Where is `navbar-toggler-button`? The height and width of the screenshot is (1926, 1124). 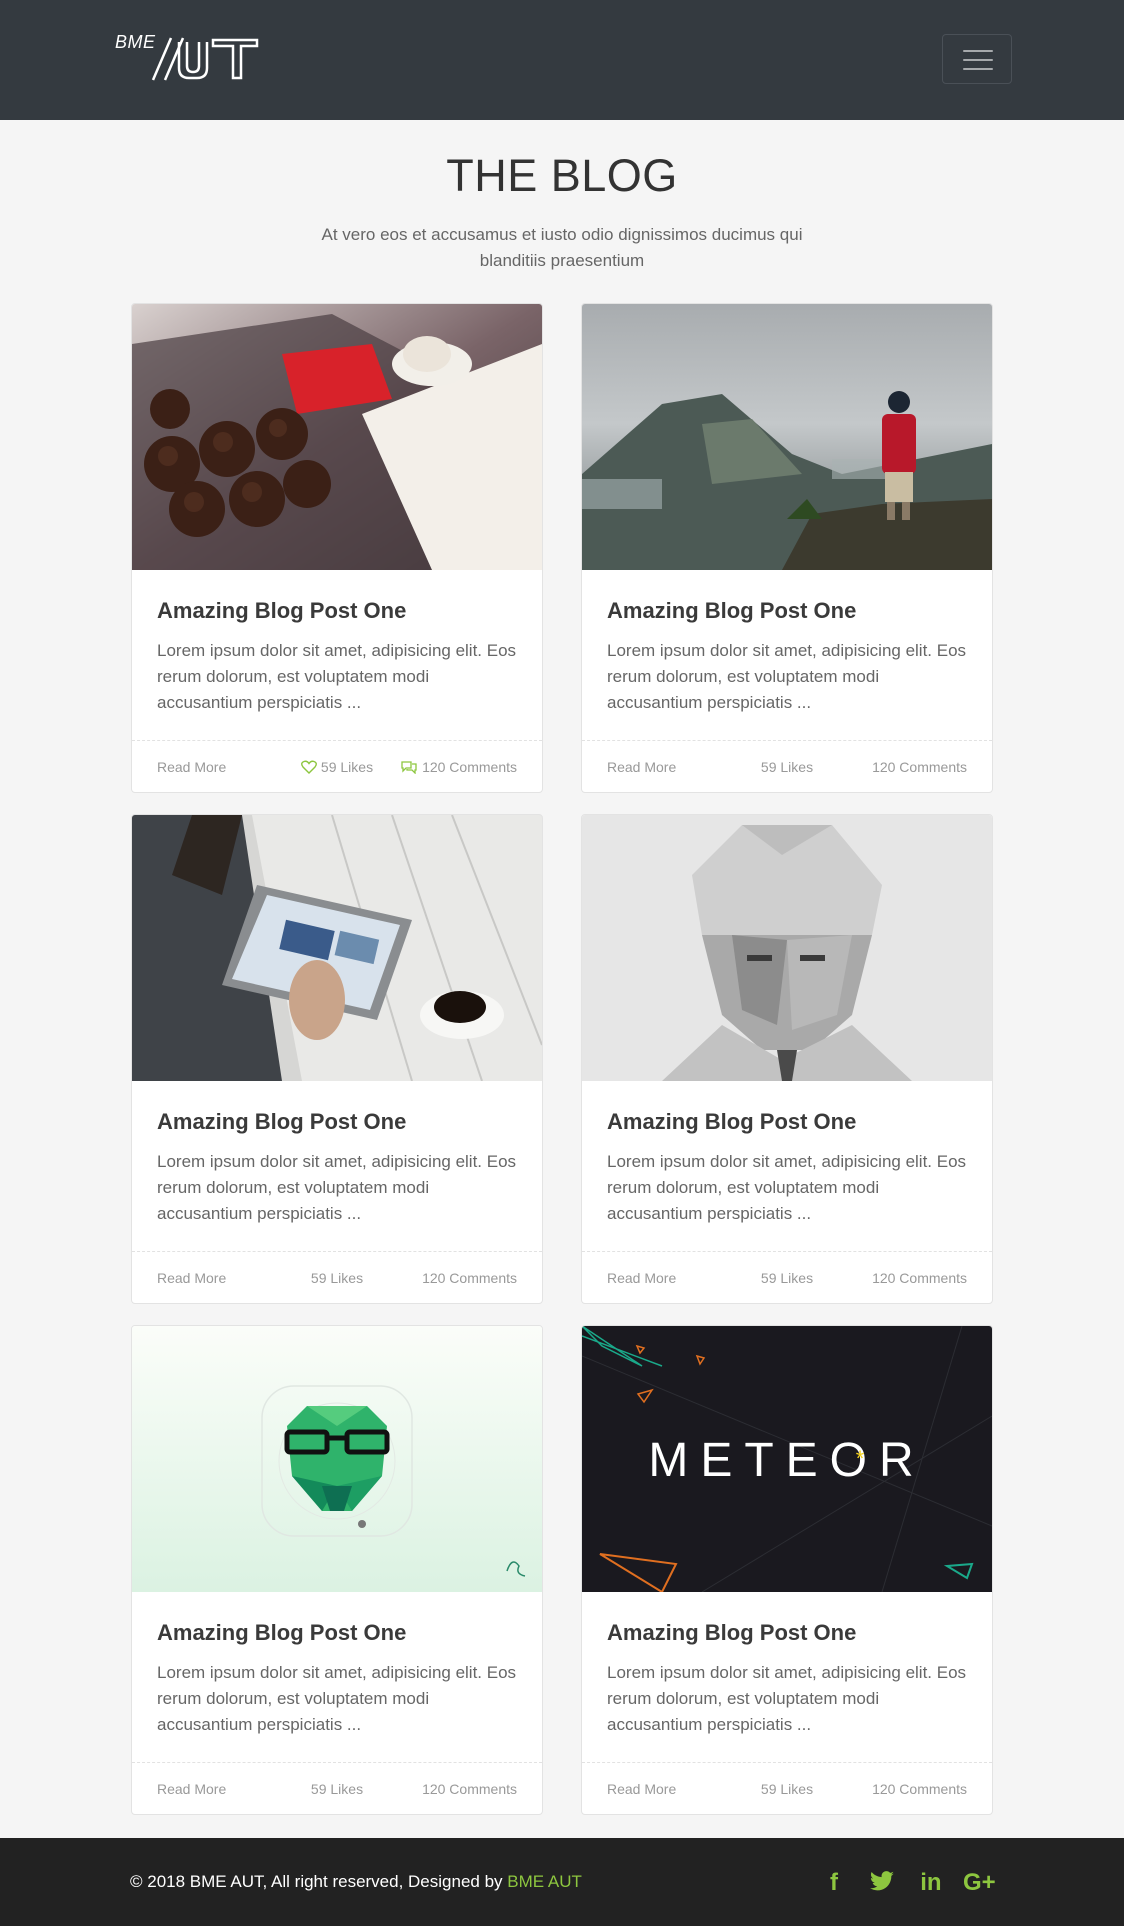
navbar-toggler-button is located at coordinates (977, 59).